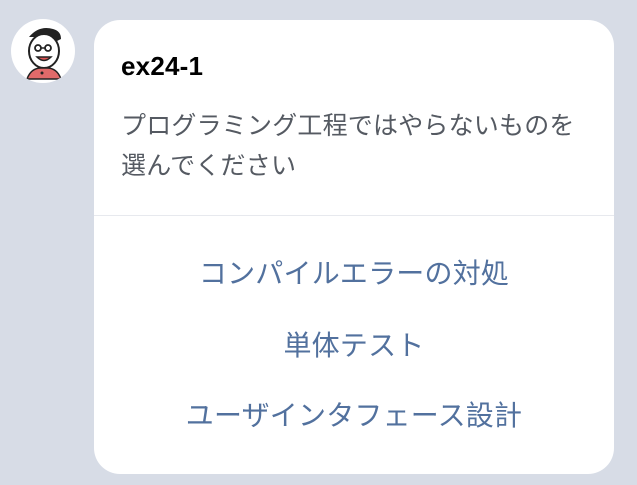  What do you see at coordinates (354, 416) in the screenshot?
I see `option-button: ユーザインタフェース設計` at bounding box center [354, 416].